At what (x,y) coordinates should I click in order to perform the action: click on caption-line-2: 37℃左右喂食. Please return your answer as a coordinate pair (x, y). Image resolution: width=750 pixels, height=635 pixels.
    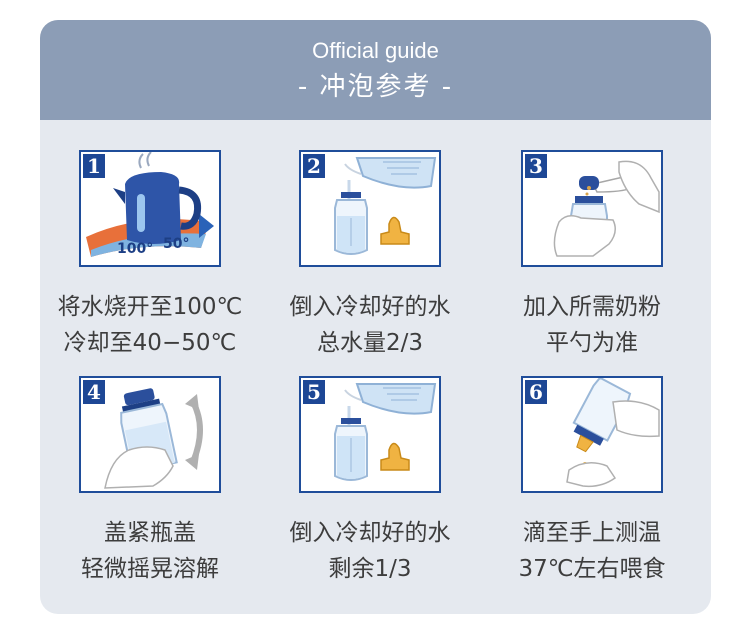
    Looking at the image, I should click on (592, 569).